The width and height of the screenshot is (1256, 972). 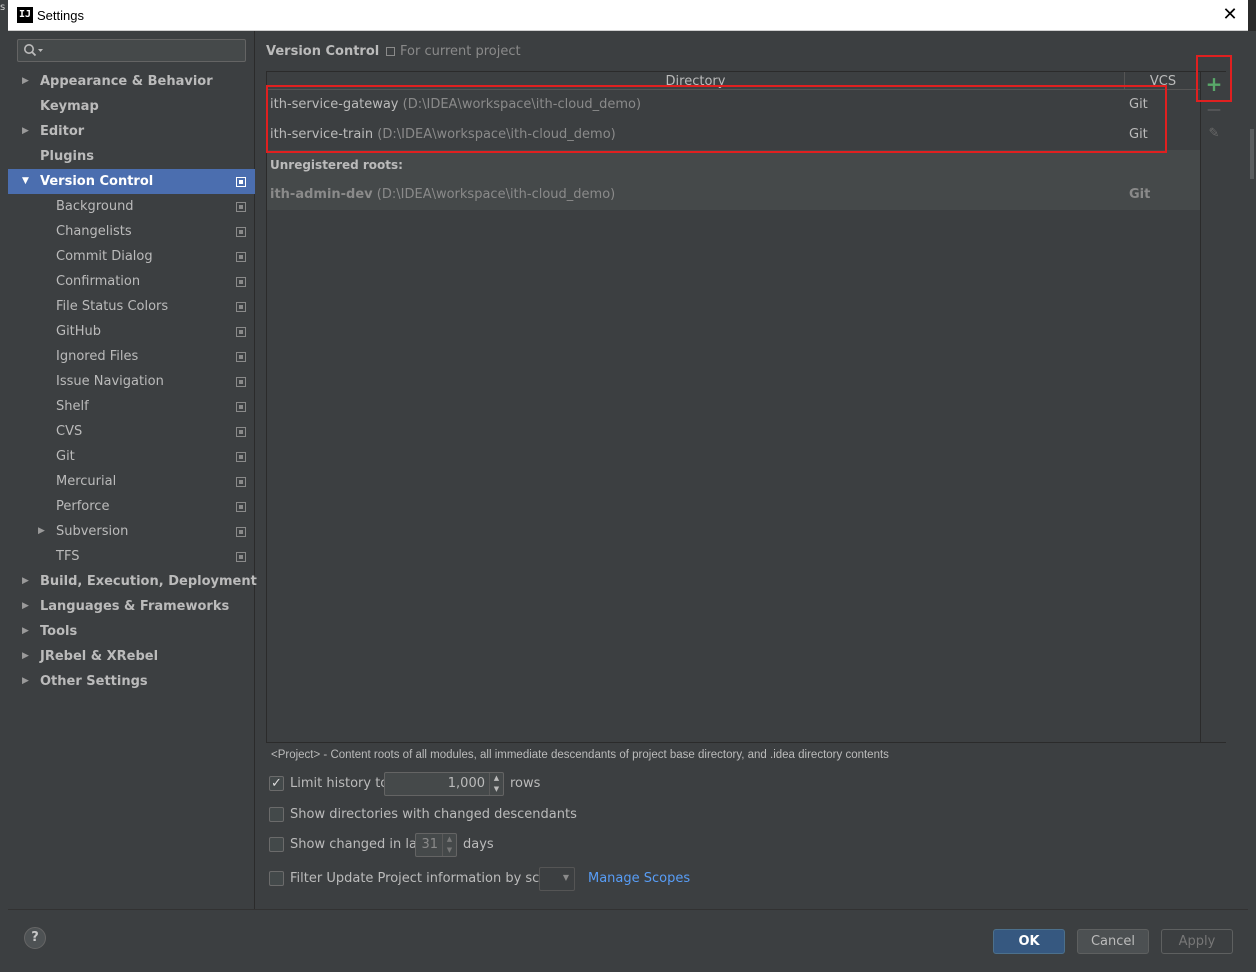 I want to click on sidebar-item-languages-frameworks: ▶ Languages & Frameworks, so click(x=131, y=606).